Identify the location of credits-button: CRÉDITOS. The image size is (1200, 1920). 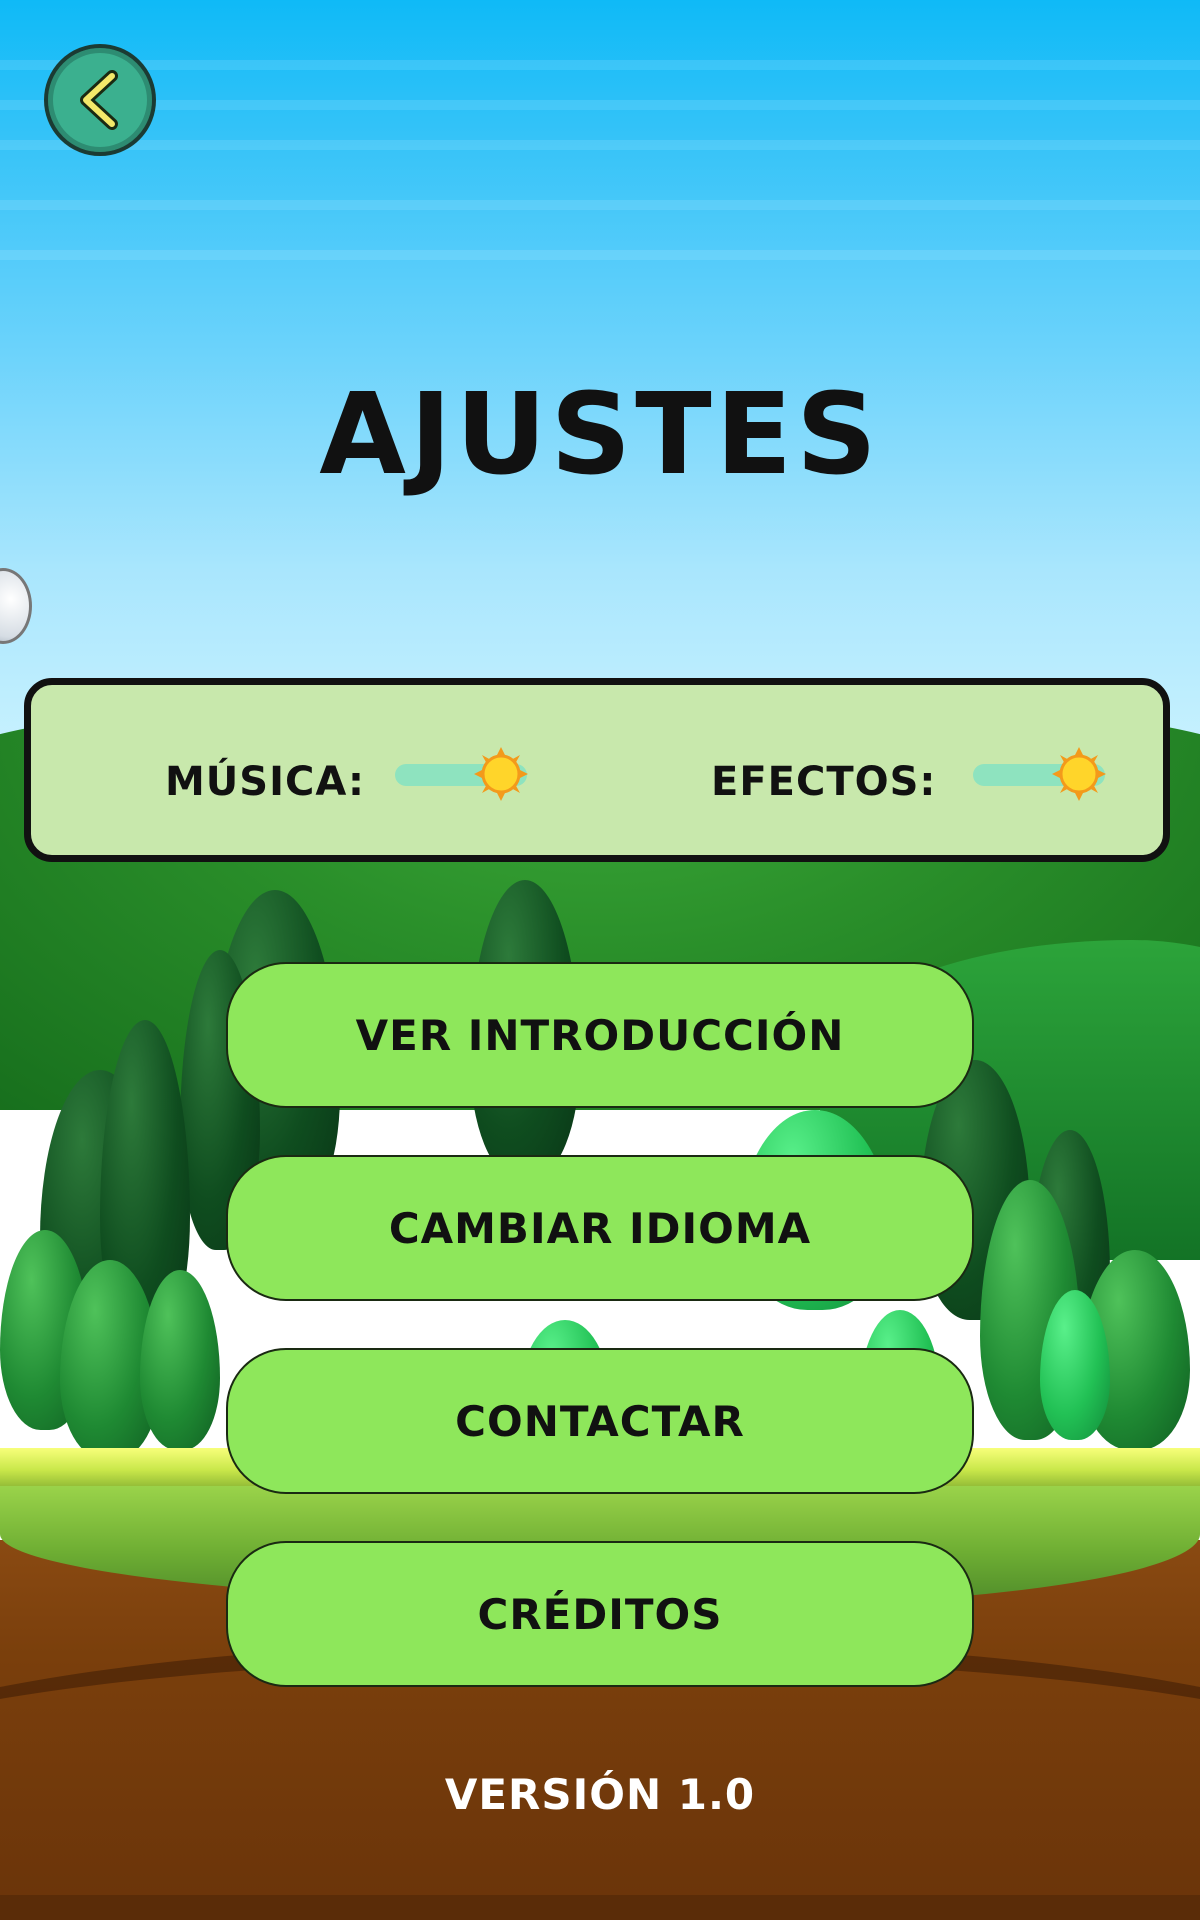
(600, 1614).